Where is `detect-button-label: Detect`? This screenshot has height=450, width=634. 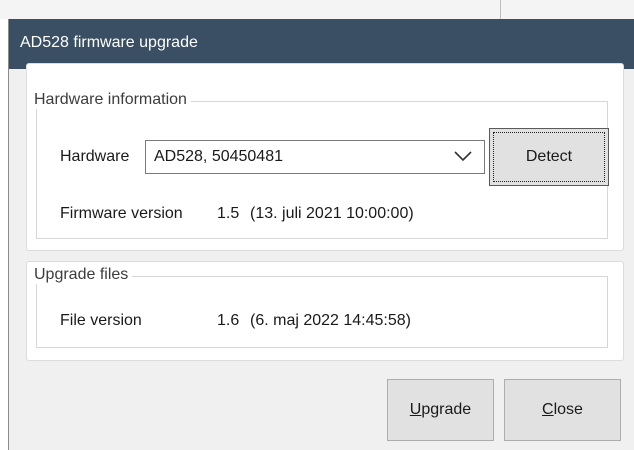
detect-button-label: Detect is located at coordinates (549, 156).